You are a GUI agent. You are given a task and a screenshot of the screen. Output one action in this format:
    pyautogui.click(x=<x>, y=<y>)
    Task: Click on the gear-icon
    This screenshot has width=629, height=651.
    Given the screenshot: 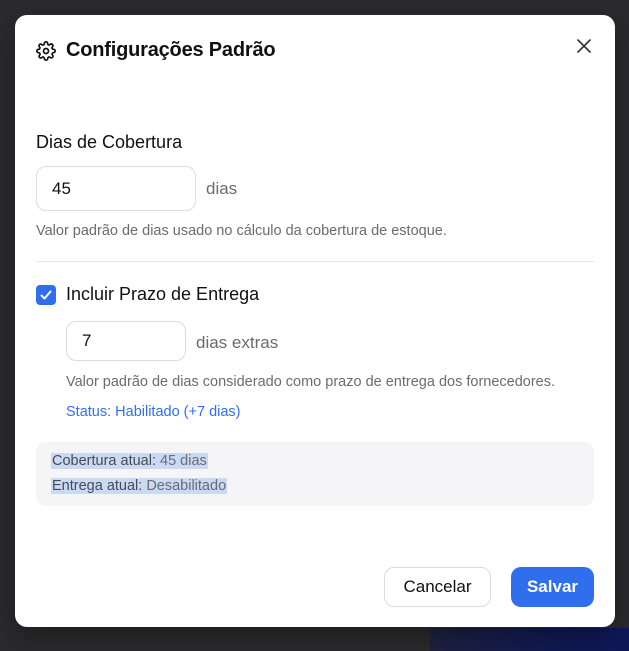 What is the action you would take?
    pyautogui.click(x=46, y=51)
    